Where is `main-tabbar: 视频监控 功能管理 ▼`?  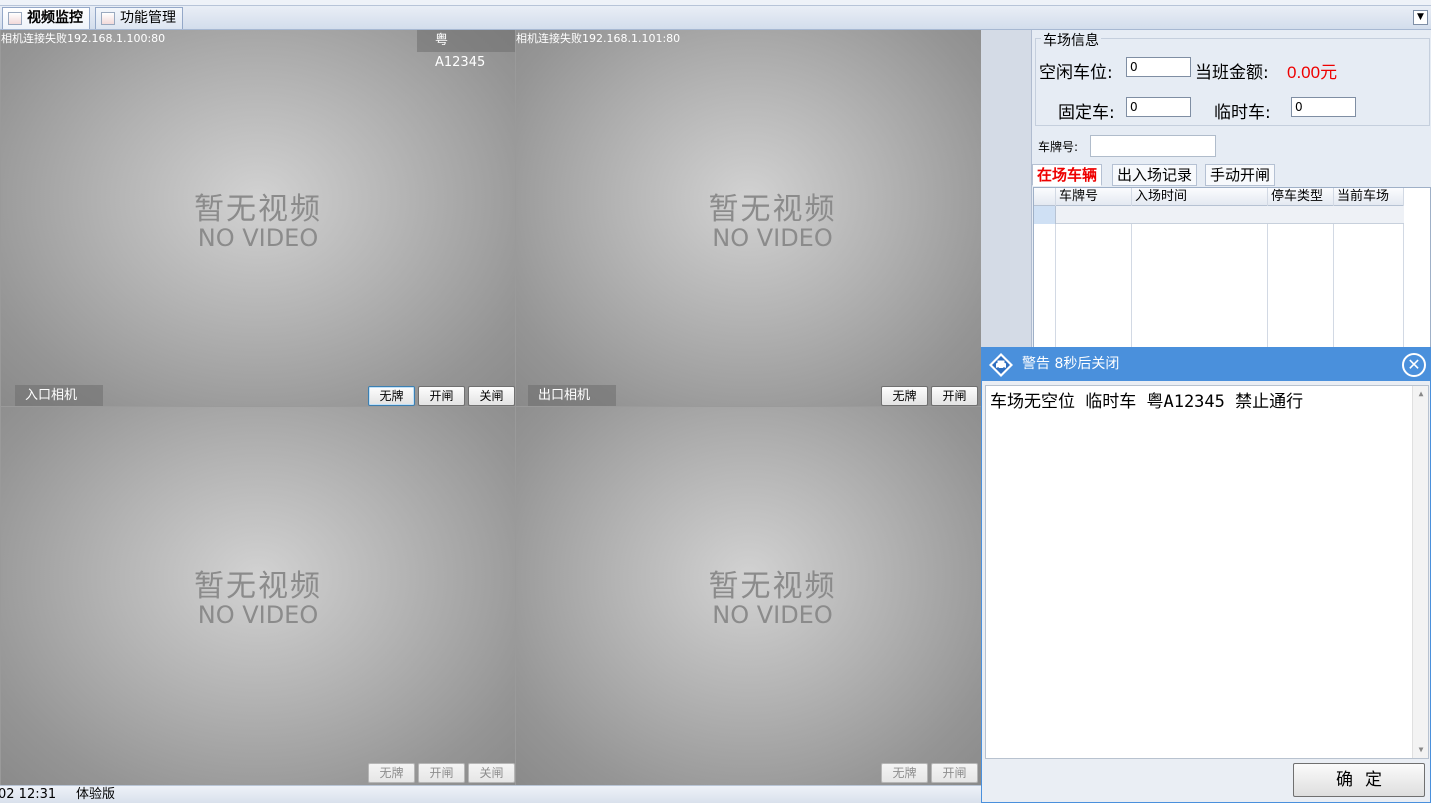 main-tabbar: 视频监控 功能管理 ▼ is located at coordinates (715, 18).